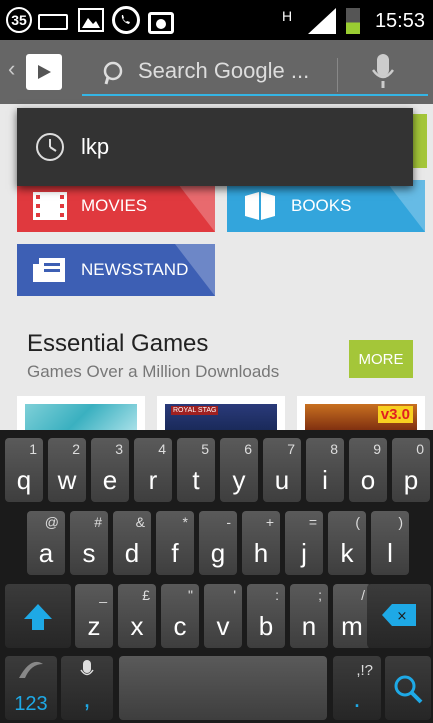  What do you see at coordinates (162, 449) in the screenshot?
I see `key-secondary-label: 4` at bounding box center [162, 449].